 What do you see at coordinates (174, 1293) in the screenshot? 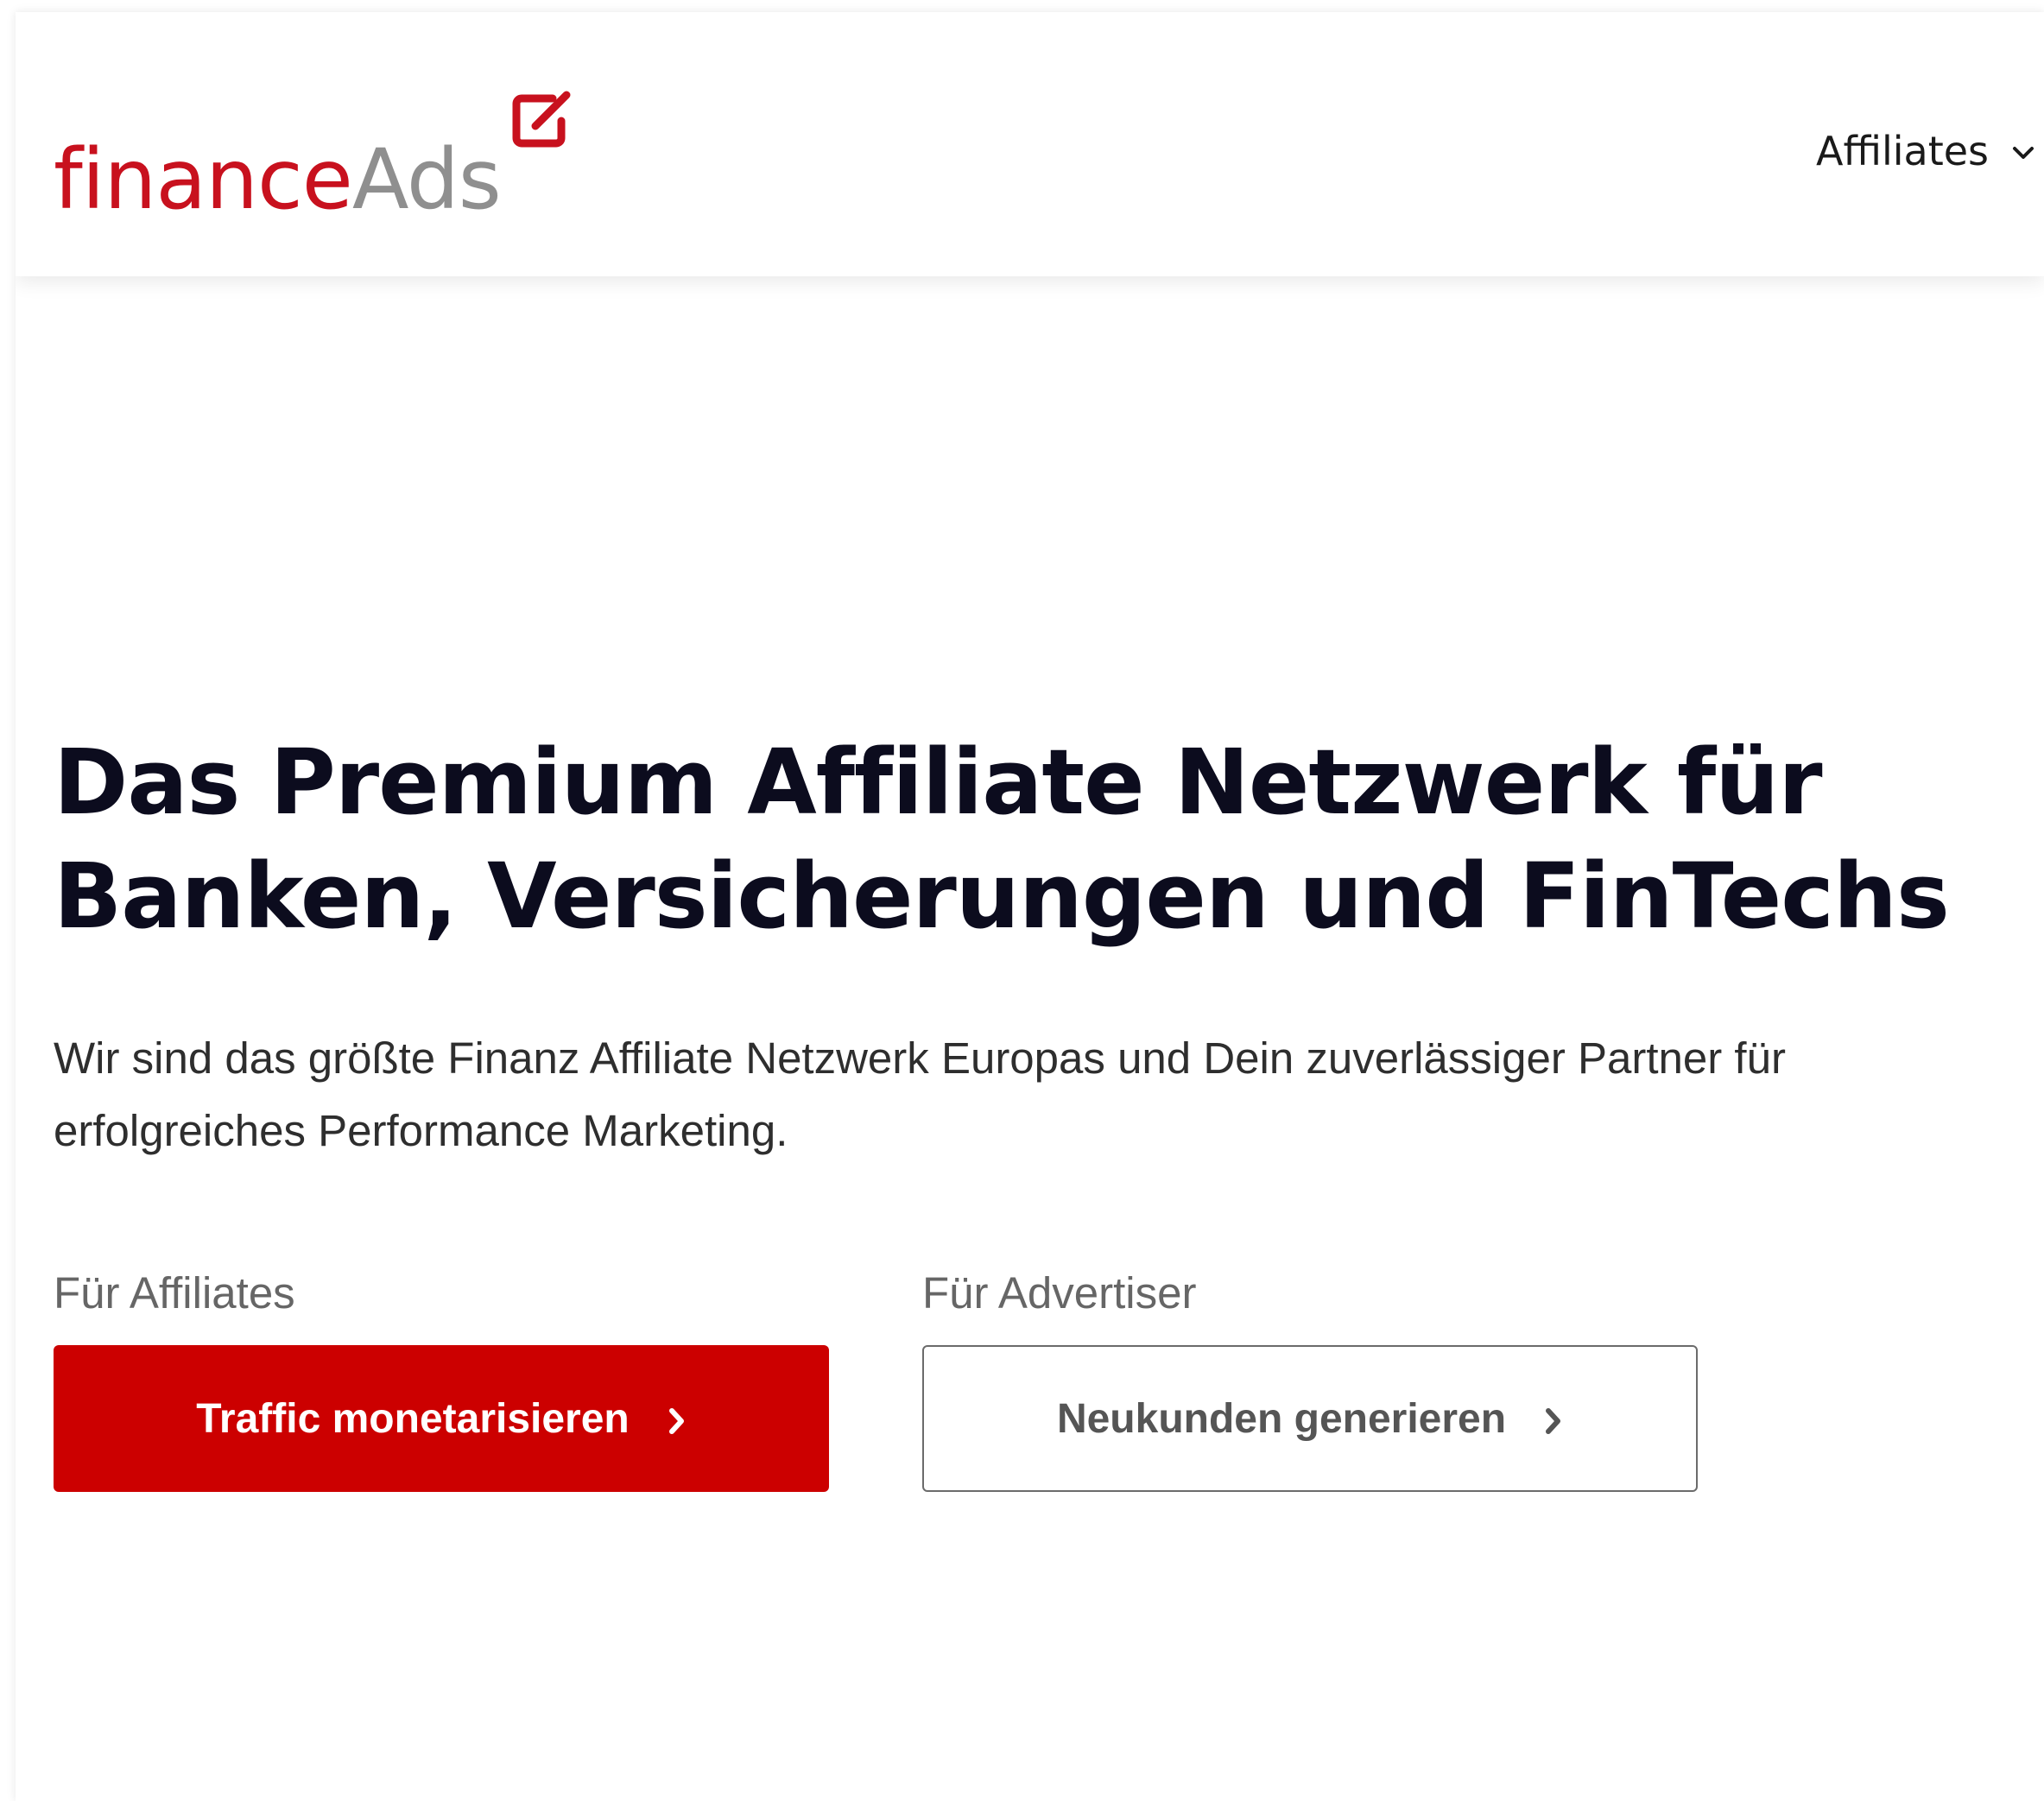
I see `cta-affiliates-label: Für Affiliates` at bounding box center [174, 1293].